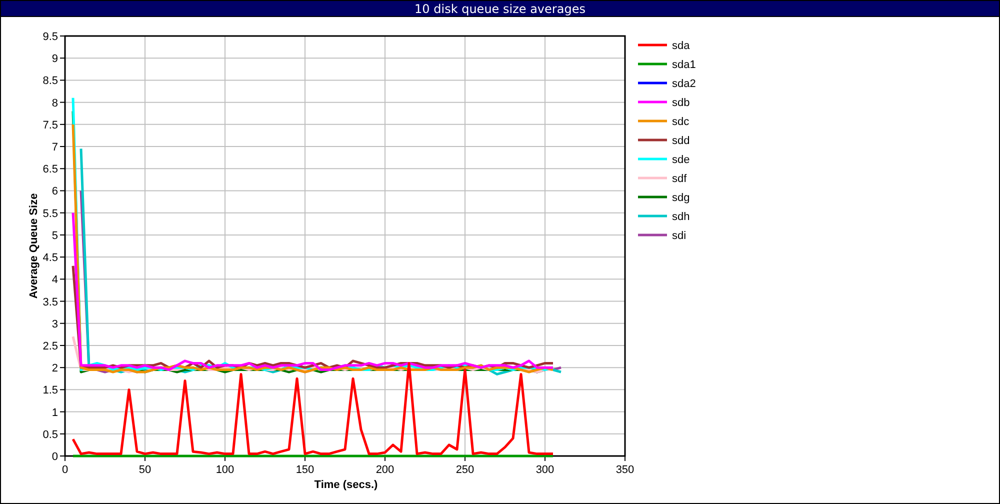 The image size is (1000, 504). What do you see at coordinates (681, 141) in the screenshot?
I see `legend-label: sdd` at bounding box center [681, 141].